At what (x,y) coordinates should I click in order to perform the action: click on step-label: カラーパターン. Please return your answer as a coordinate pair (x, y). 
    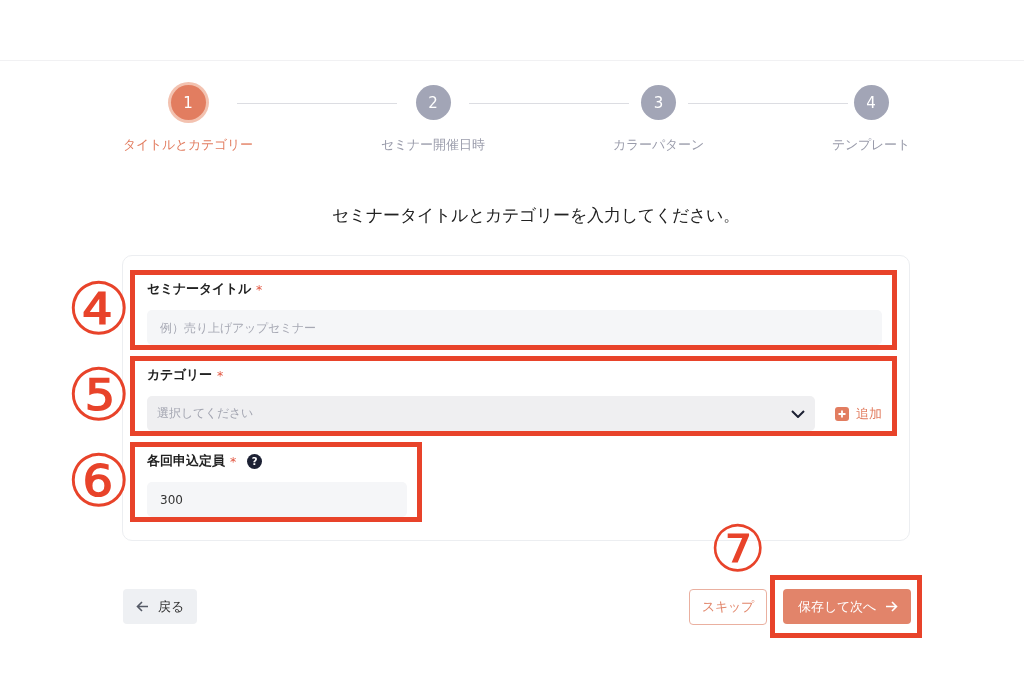
    Looking at the image, I should click on (658, 145).